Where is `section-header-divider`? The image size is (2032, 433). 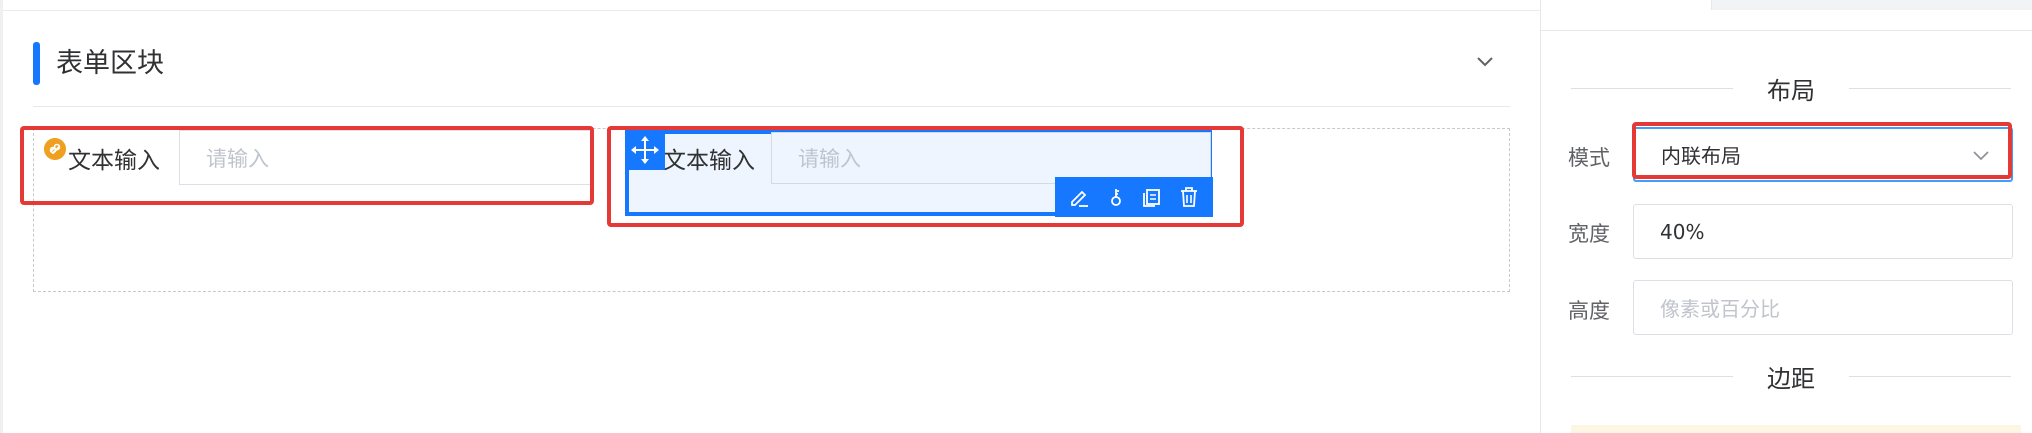
section-header-divider is located at coordinates (771, 106).